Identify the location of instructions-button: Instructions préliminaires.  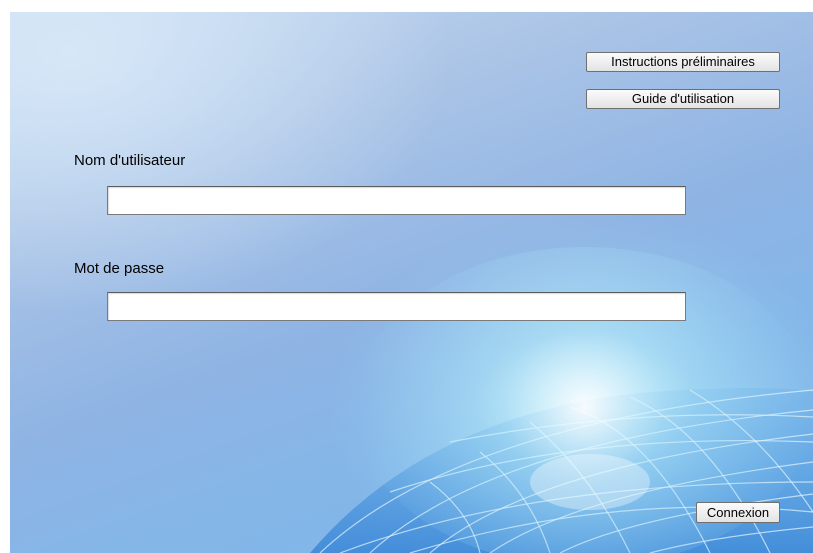
(683, 62).